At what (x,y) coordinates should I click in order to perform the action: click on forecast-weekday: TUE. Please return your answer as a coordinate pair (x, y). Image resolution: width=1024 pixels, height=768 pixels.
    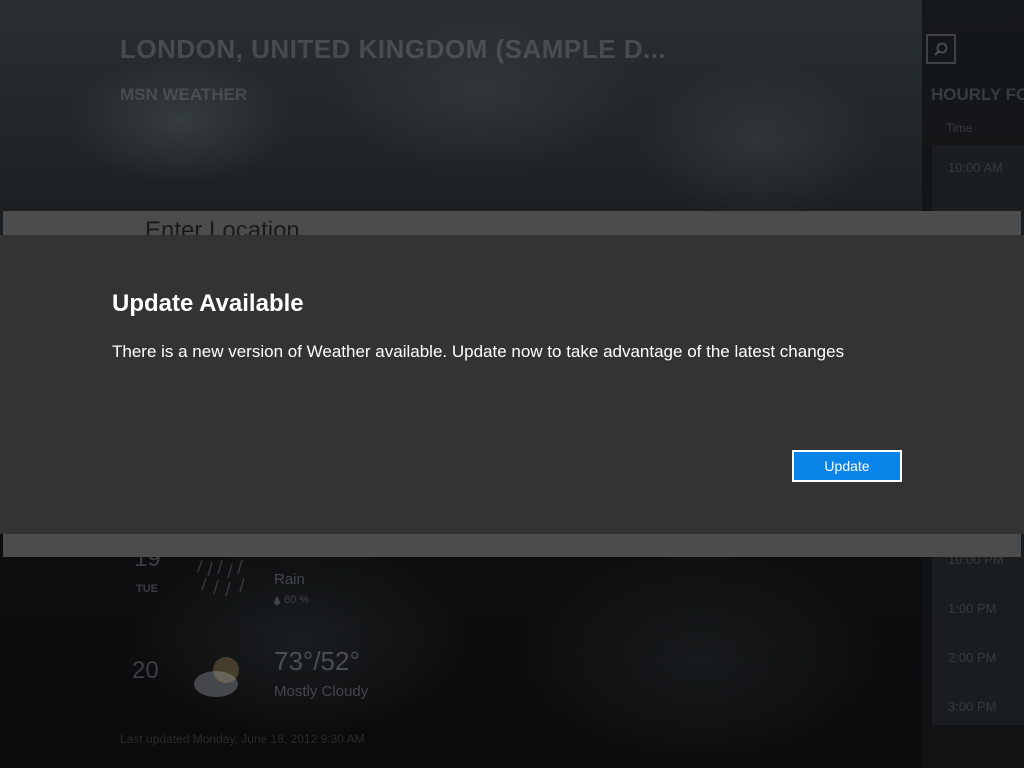
    Looking at the image, I should click on (147, 589).